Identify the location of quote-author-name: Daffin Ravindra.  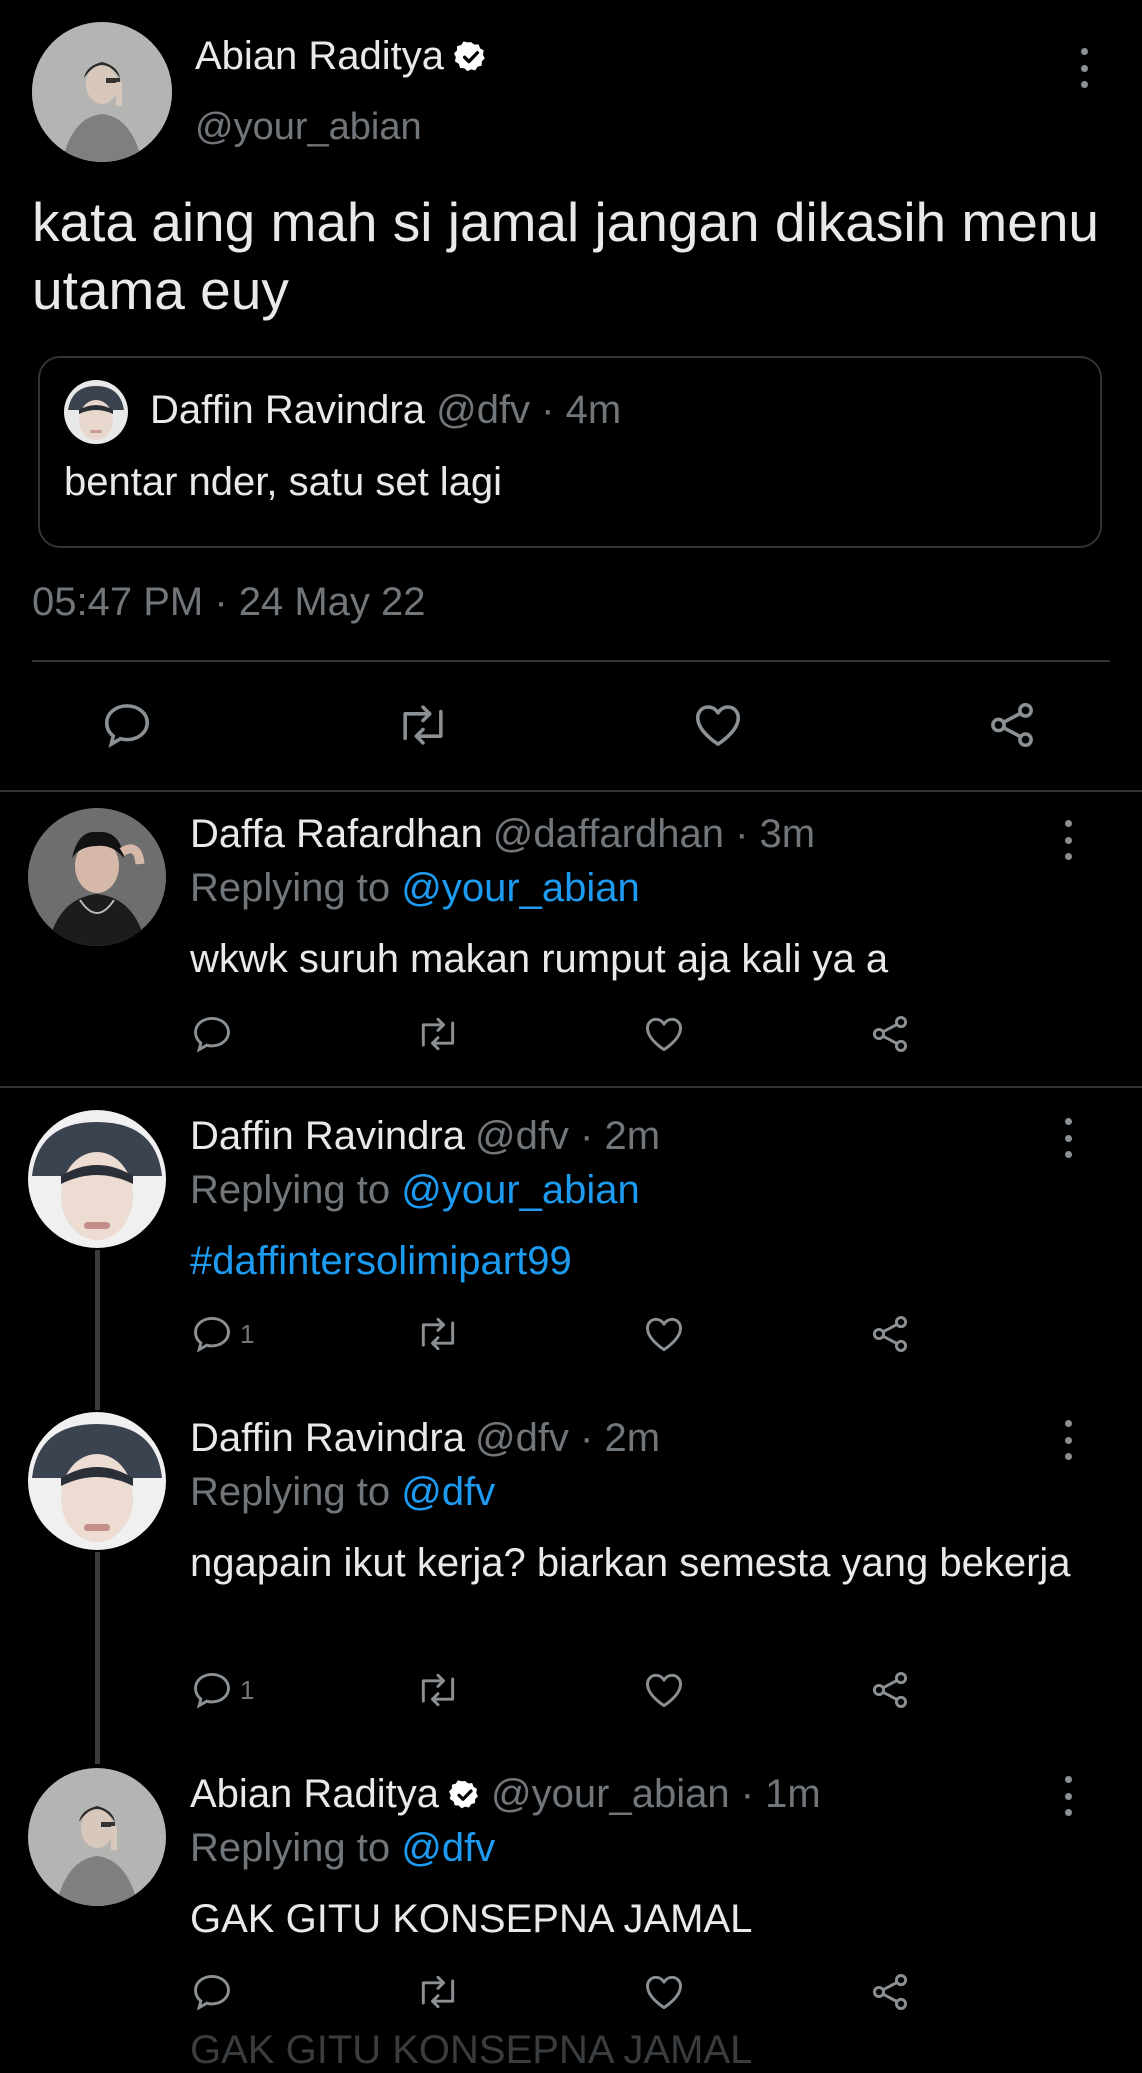
(287, 410).